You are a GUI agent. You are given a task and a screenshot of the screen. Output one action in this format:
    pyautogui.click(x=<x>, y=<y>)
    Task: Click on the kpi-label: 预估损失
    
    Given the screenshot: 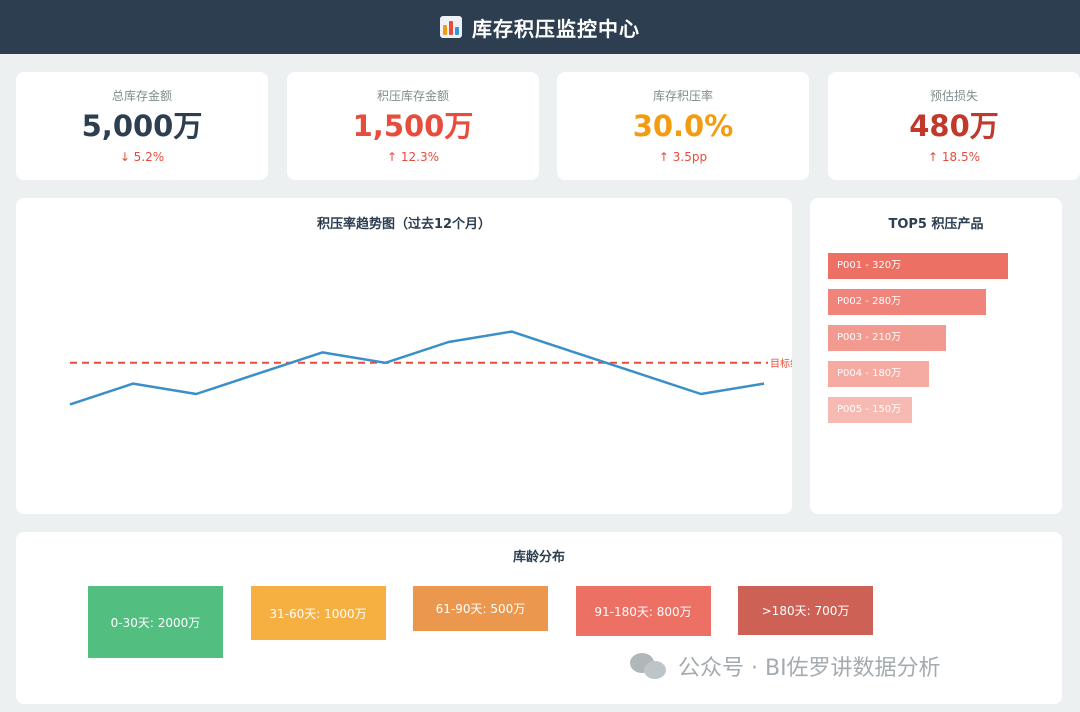 What is the action you would take?
    pyautogui.click(x=953, y=96)
    